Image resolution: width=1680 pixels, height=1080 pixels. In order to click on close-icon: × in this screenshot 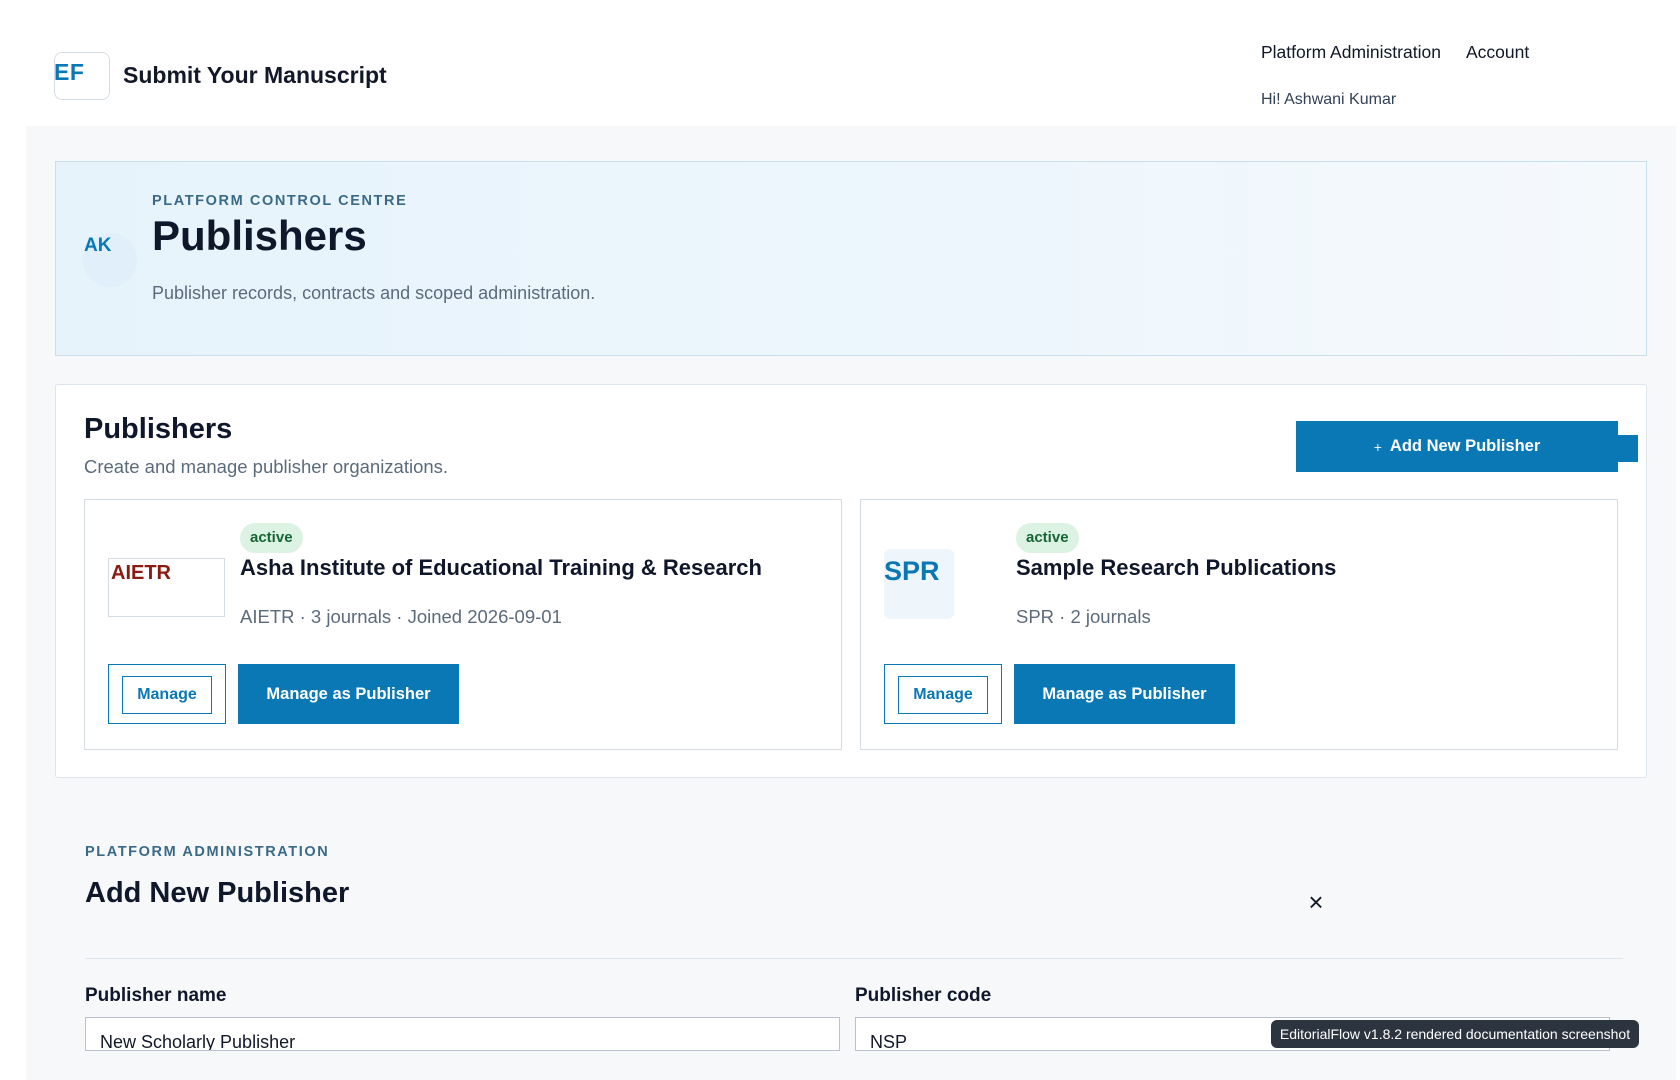, I will do `click(1316, 902)`.